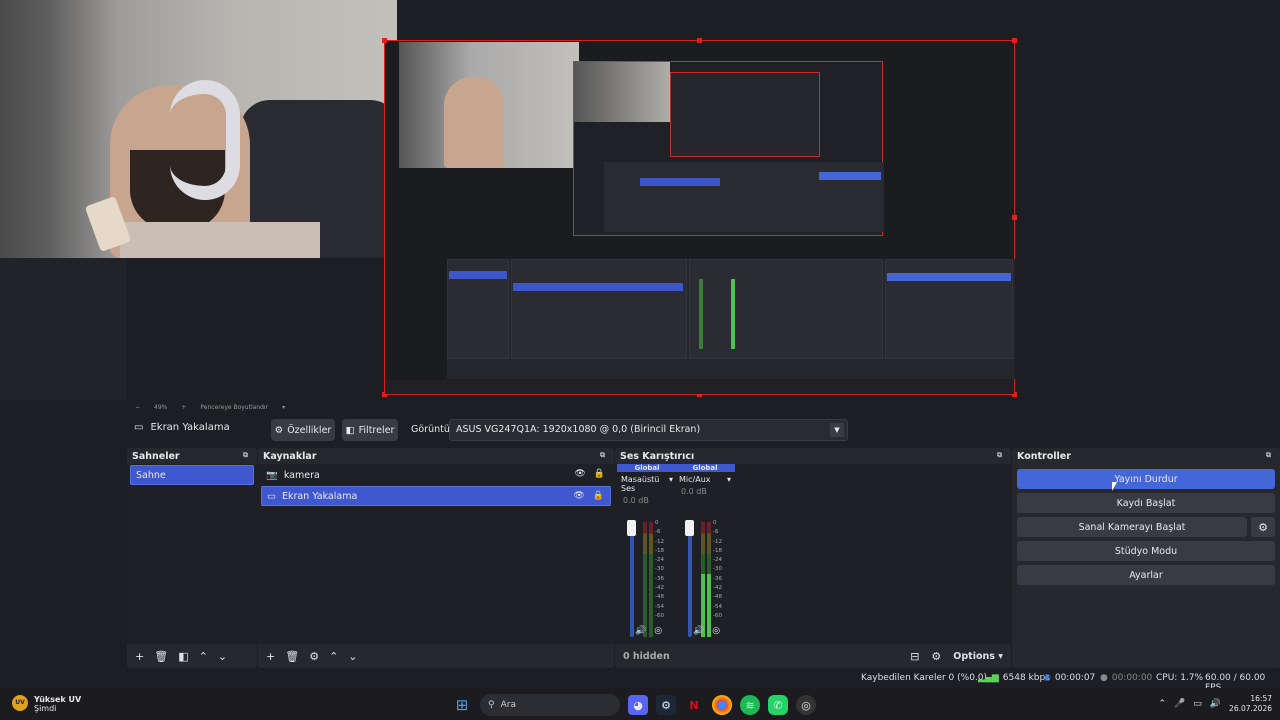  I want to click on virtual-cam-row: Sanal Kamerayı Başlat ⚙, so click(1146, 527).